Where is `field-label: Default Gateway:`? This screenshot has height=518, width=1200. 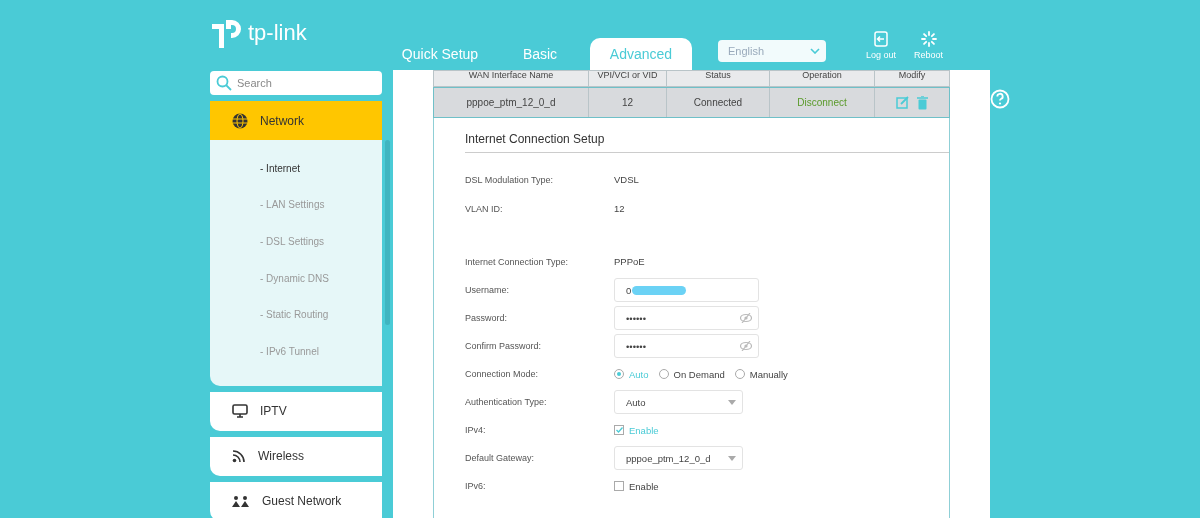
field-label: Default Gateway: is located at coordinates (500, 458).